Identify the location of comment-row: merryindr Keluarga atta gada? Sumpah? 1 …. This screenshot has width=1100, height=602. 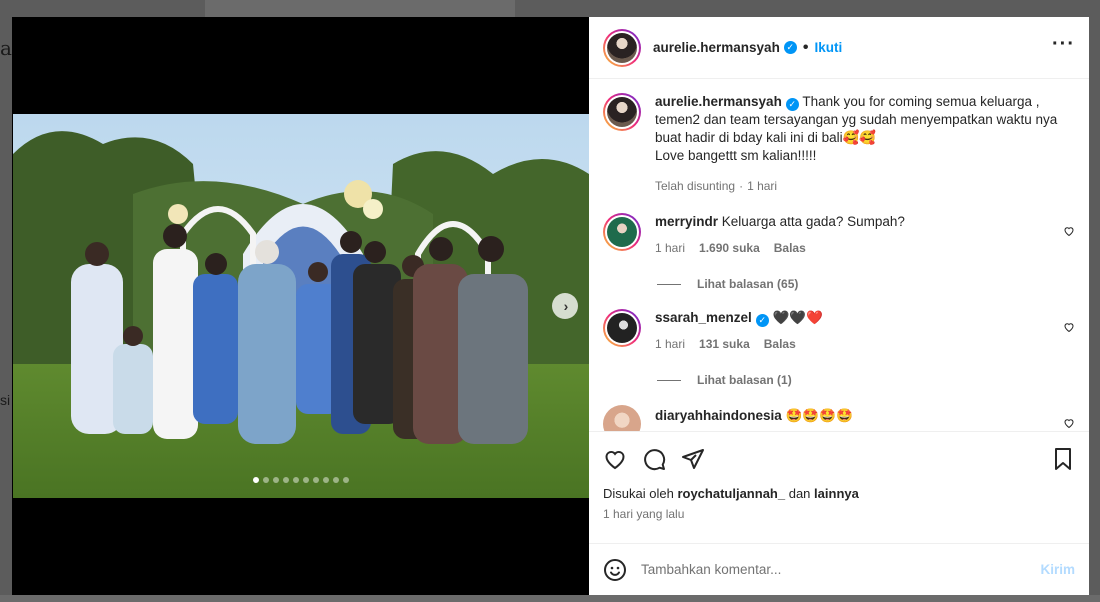
(839, 235).